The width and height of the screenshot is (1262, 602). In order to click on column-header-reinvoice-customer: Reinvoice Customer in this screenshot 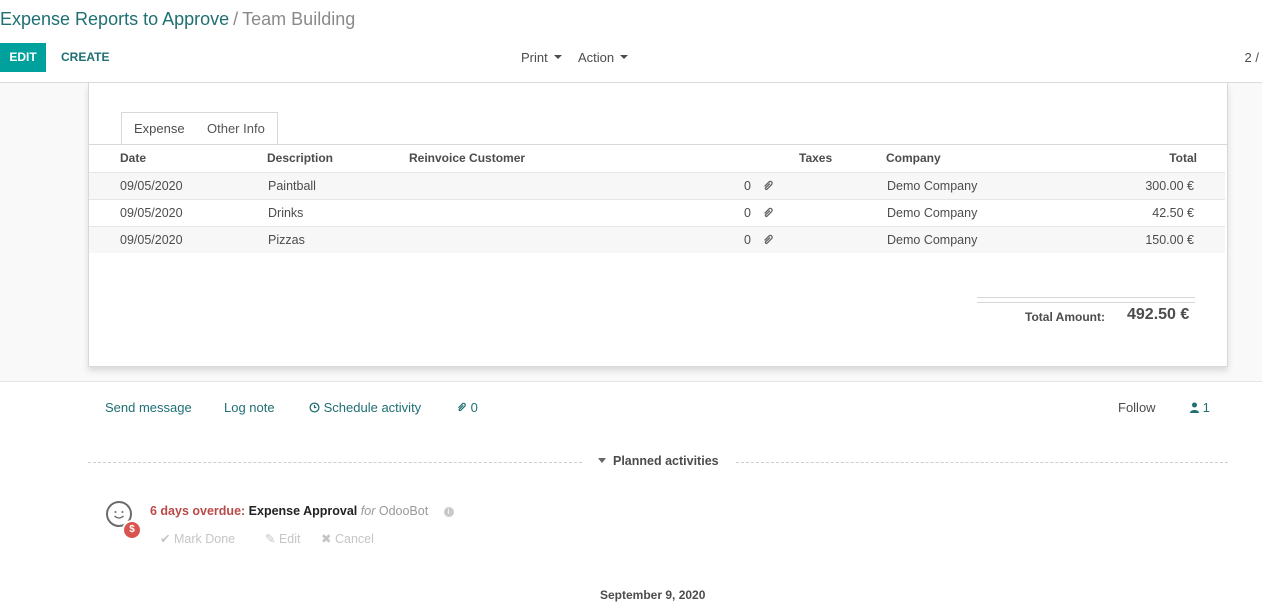, I will do `click(467, 158)`.